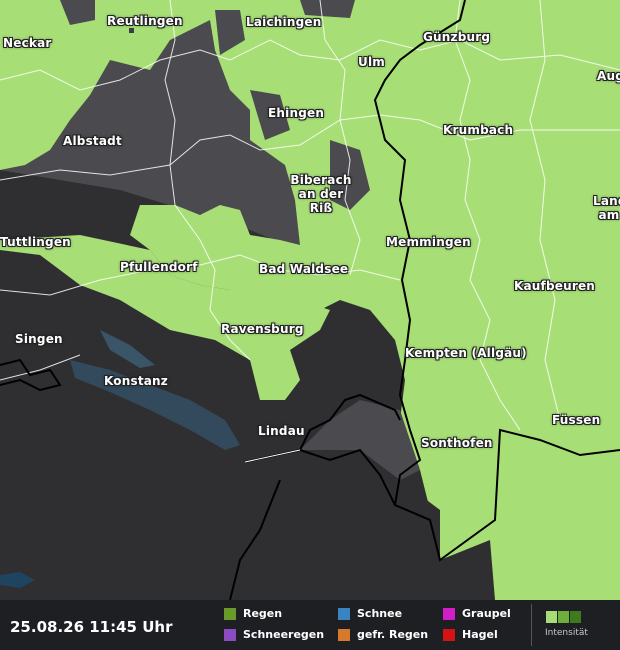  I want to click on city-label-badwaldsee: Bad Waldsee, so click(303, 269).